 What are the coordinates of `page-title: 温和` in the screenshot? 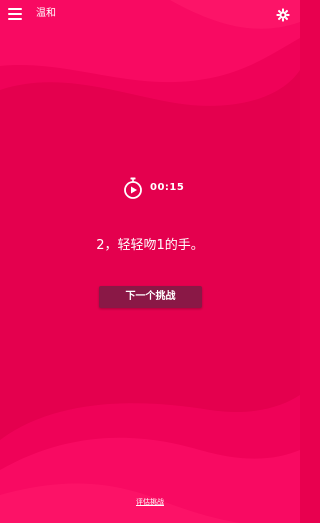 It's located at (46, 13).